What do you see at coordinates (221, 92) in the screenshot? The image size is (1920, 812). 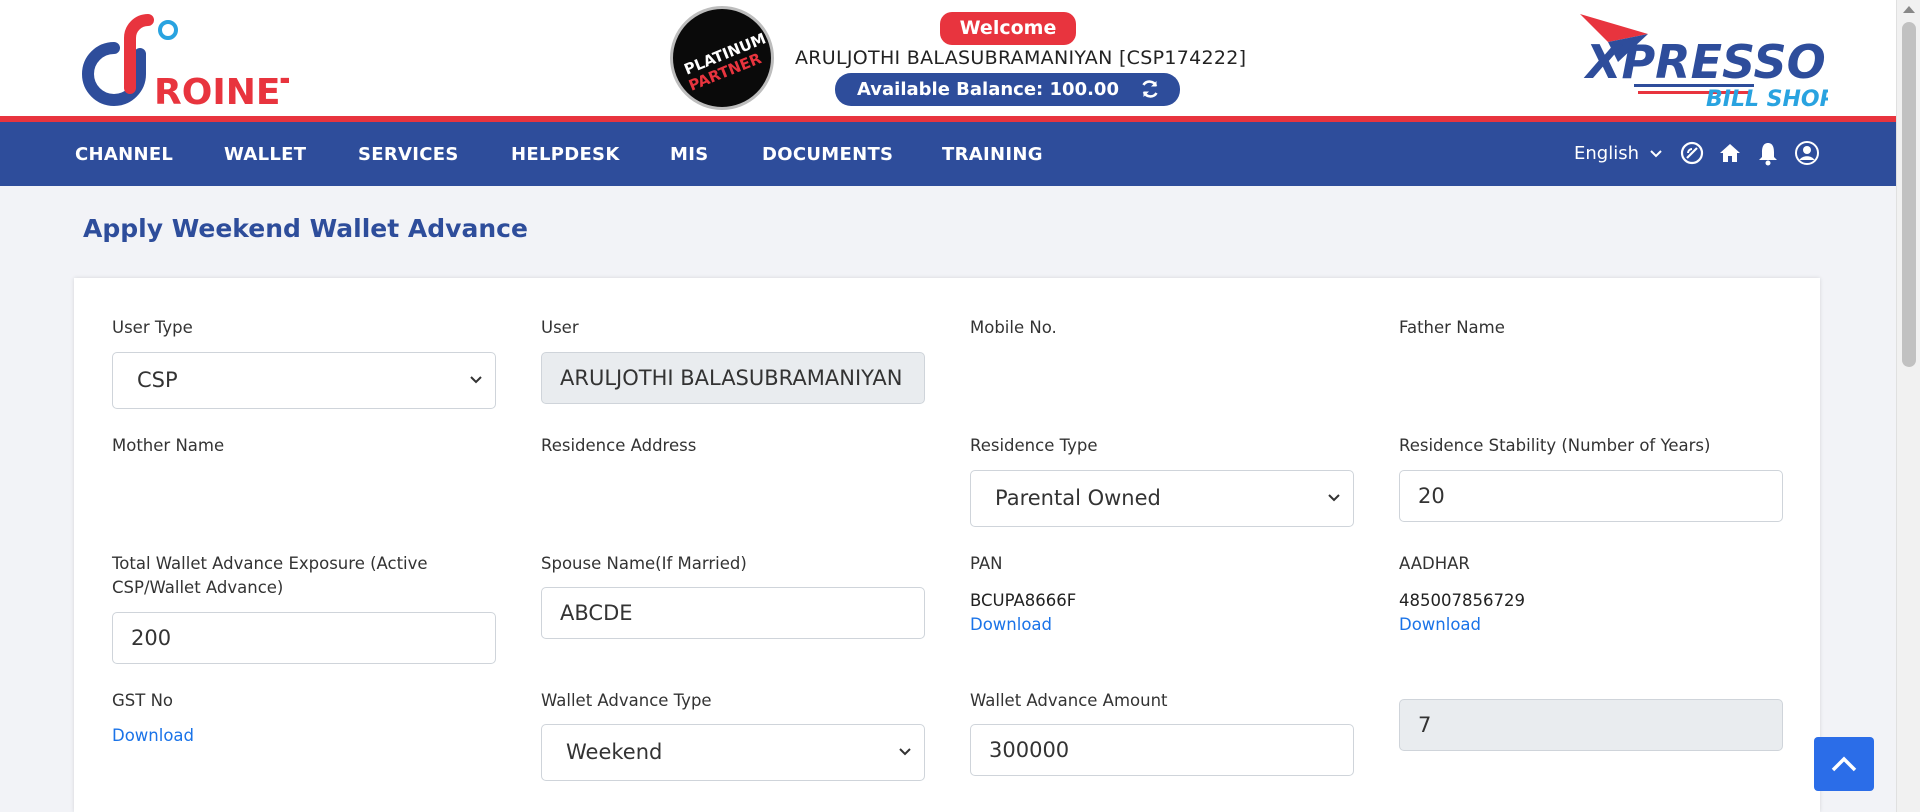 I see `roinet-logo-text: ROINET` at bounding box center [221, 92].